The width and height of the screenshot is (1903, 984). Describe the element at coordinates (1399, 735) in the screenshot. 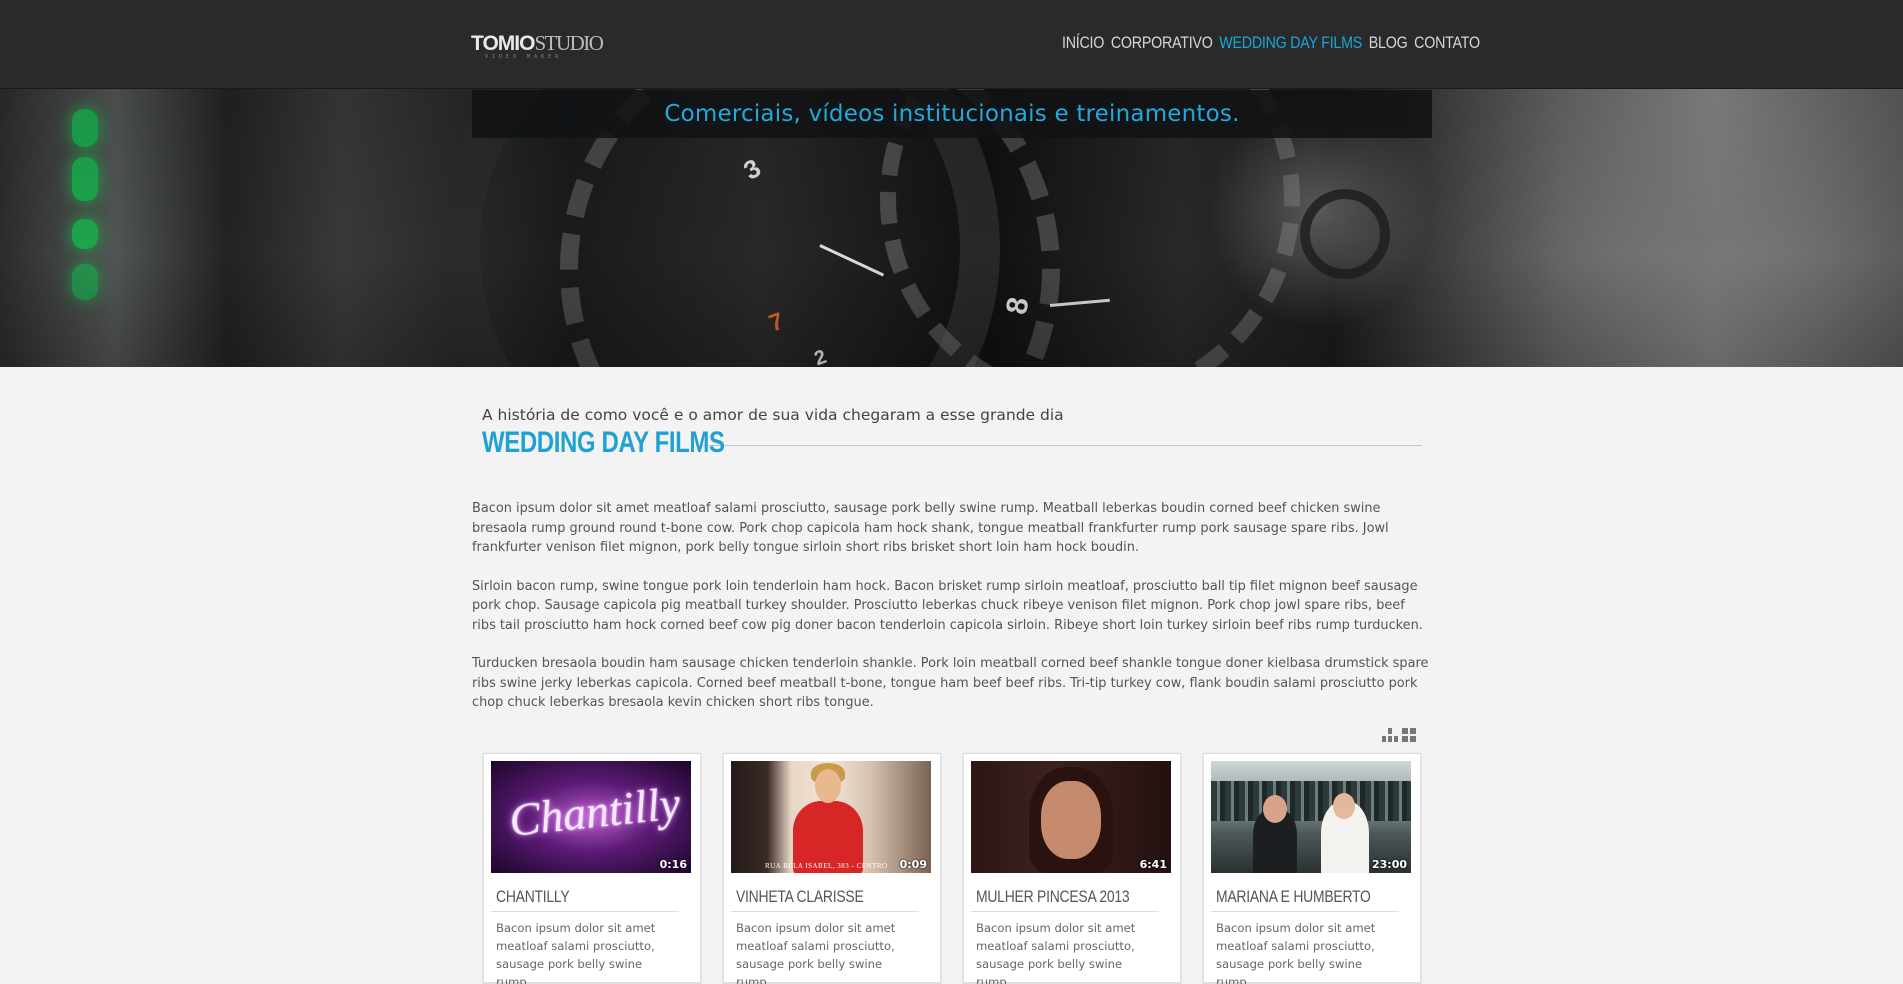

I see `view-toggle` at that location.